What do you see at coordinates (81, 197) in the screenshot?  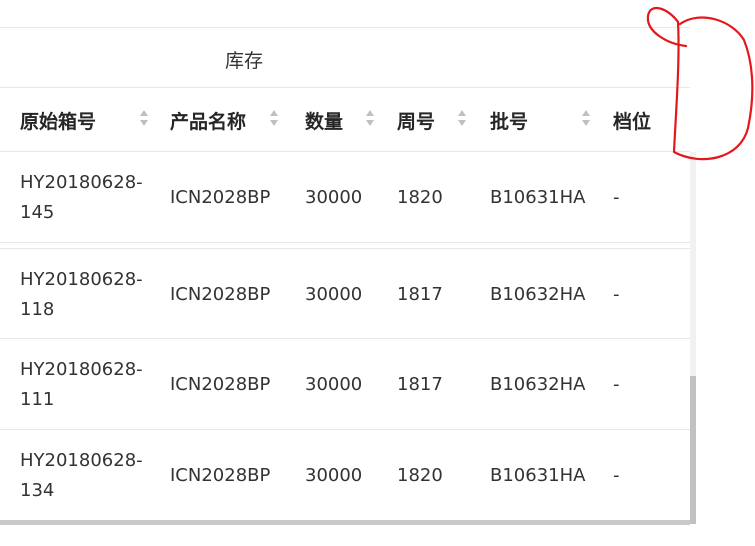 I see `cell-box-id: HY20180628-145` at bounding box center [81, 197].